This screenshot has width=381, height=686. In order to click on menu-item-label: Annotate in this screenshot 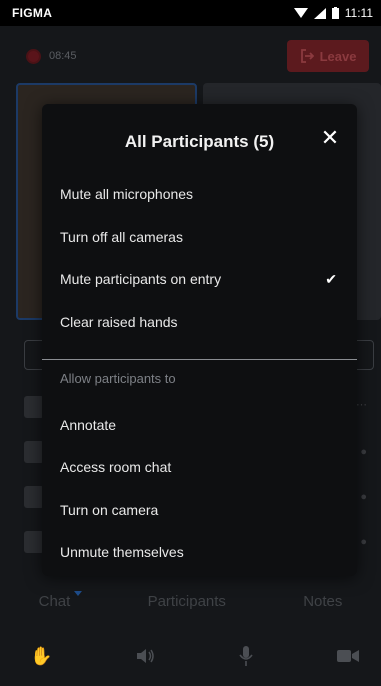, I will do `click(88, 425)`.